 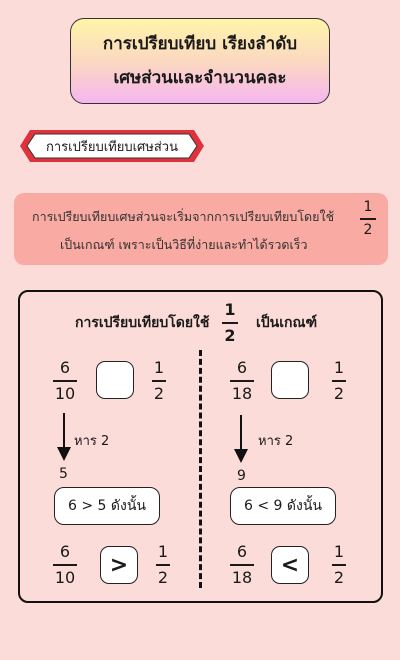 What do you see at coordinates (339, 565) in the screenshot?
I see `right-benchmark-bottom: 1 2` at bounding box center [339, 565].